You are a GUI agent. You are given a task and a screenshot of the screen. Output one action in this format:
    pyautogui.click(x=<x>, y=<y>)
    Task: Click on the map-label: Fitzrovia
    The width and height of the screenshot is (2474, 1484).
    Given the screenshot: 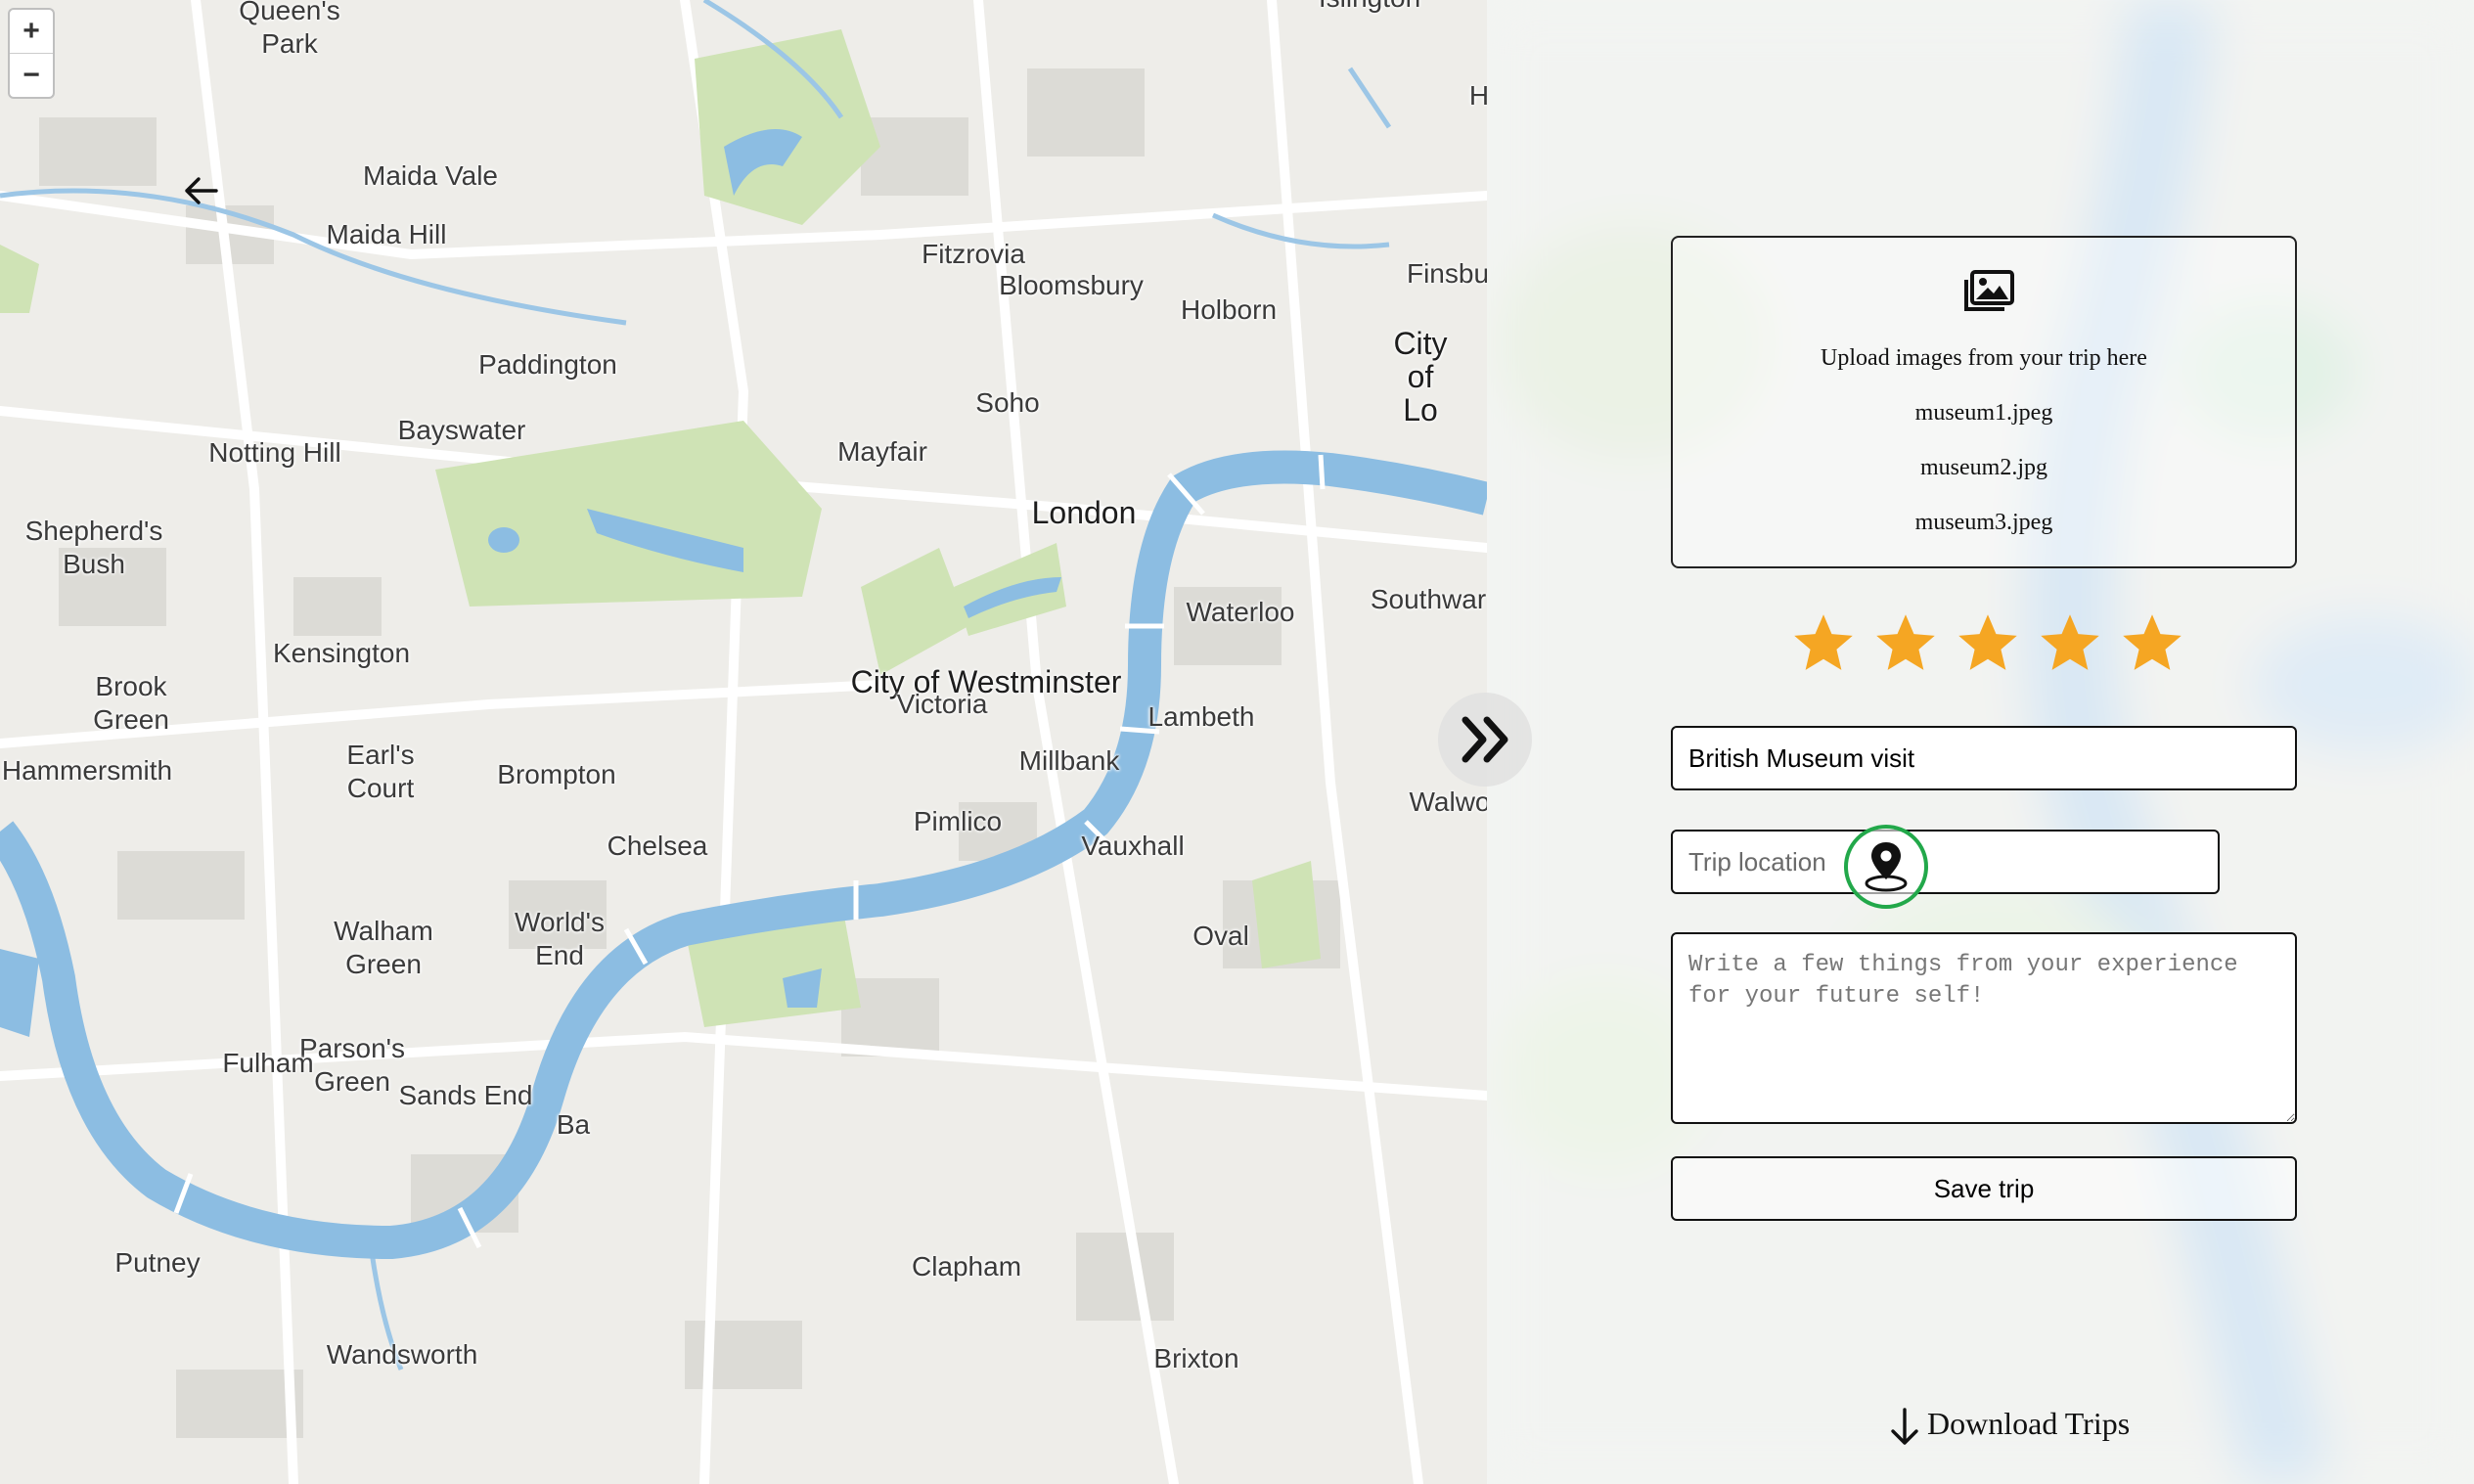 What is the action you would take?
    pyautogui.click(x=973, y=254)
    